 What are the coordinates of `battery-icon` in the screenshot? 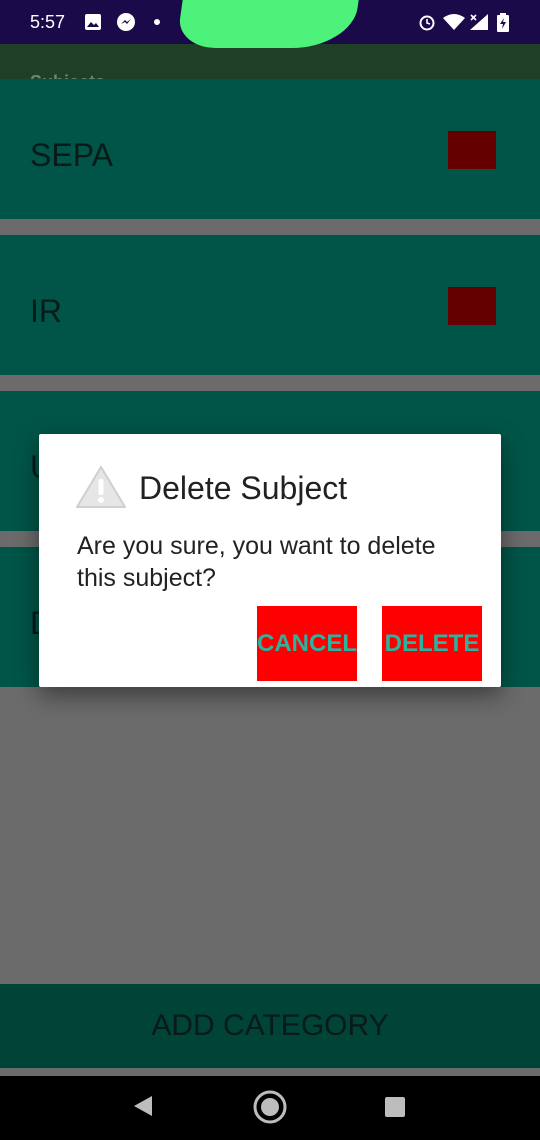 It's located at (503, 22).